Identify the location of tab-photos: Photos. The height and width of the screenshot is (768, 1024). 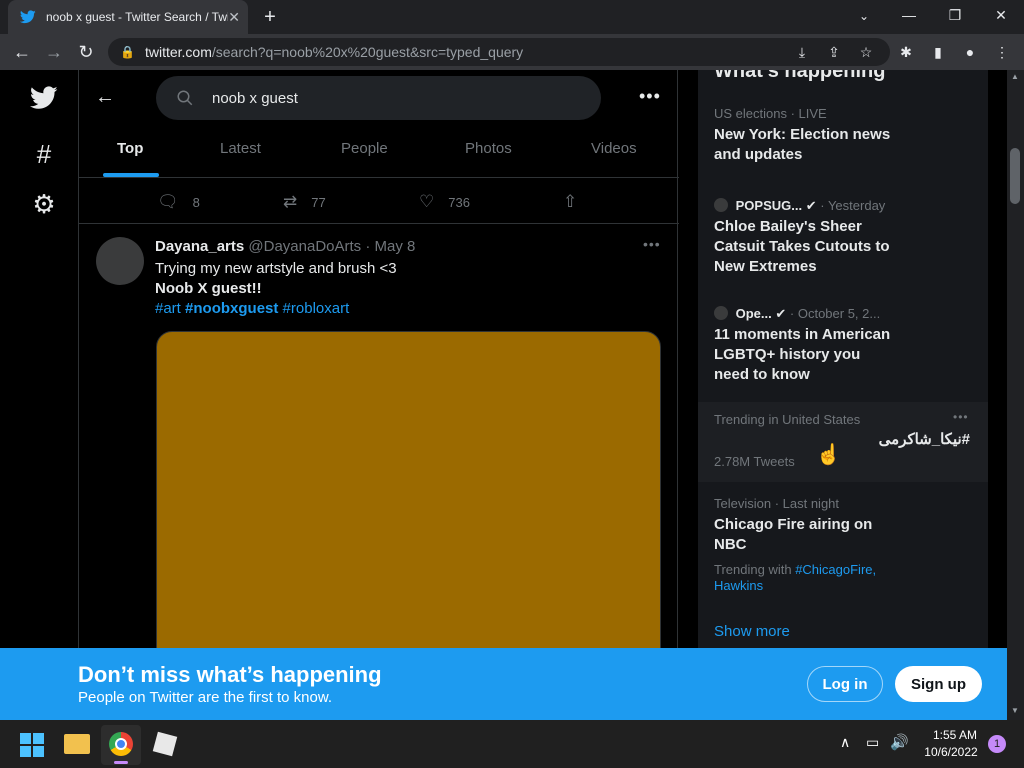
(488, 158).